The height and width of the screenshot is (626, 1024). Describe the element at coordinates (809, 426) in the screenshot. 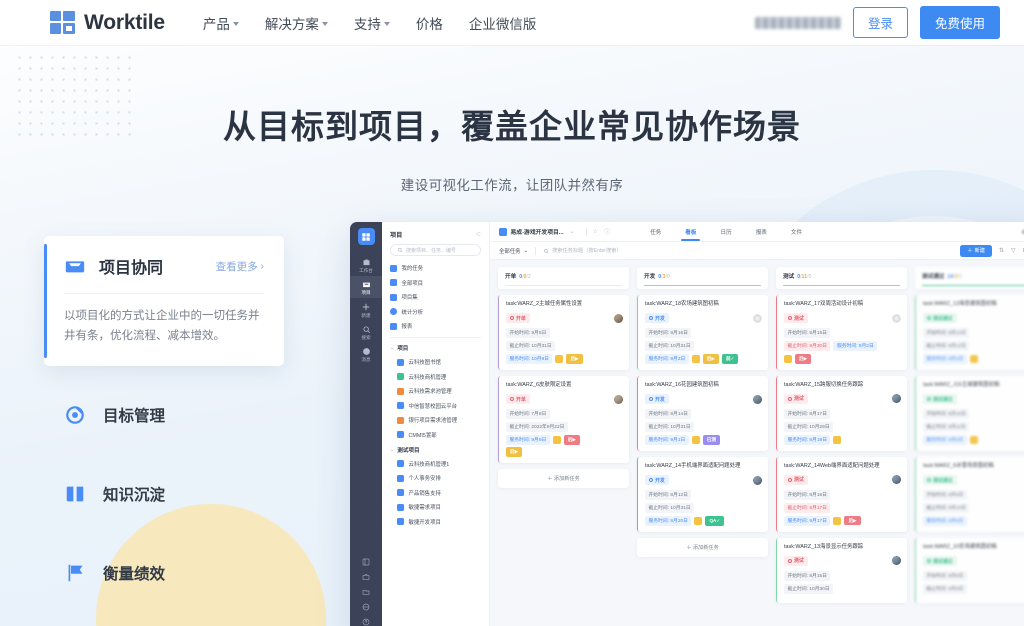

I see `task-due-date: 截止时间: 10月29日` at that location.